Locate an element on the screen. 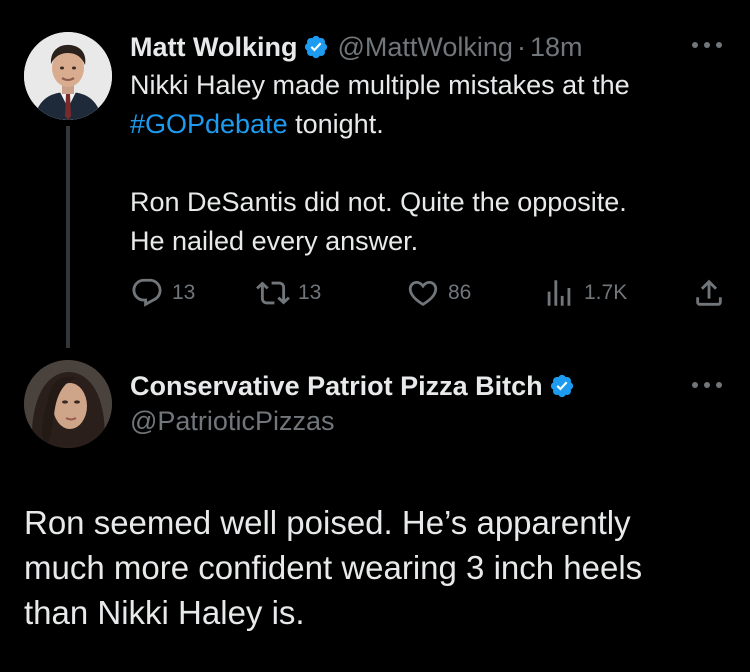 This screenshot has height=672, width=750. share-icon is located at coordinates (709, 292).